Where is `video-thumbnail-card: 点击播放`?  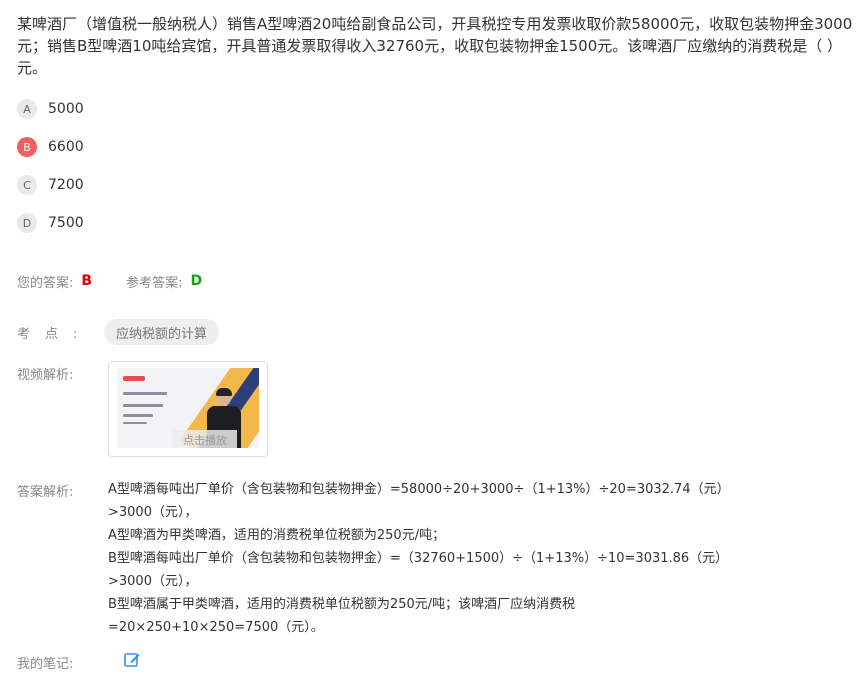 video-thumbnail-card: 点击播放 is located at coordinates (188, 409).